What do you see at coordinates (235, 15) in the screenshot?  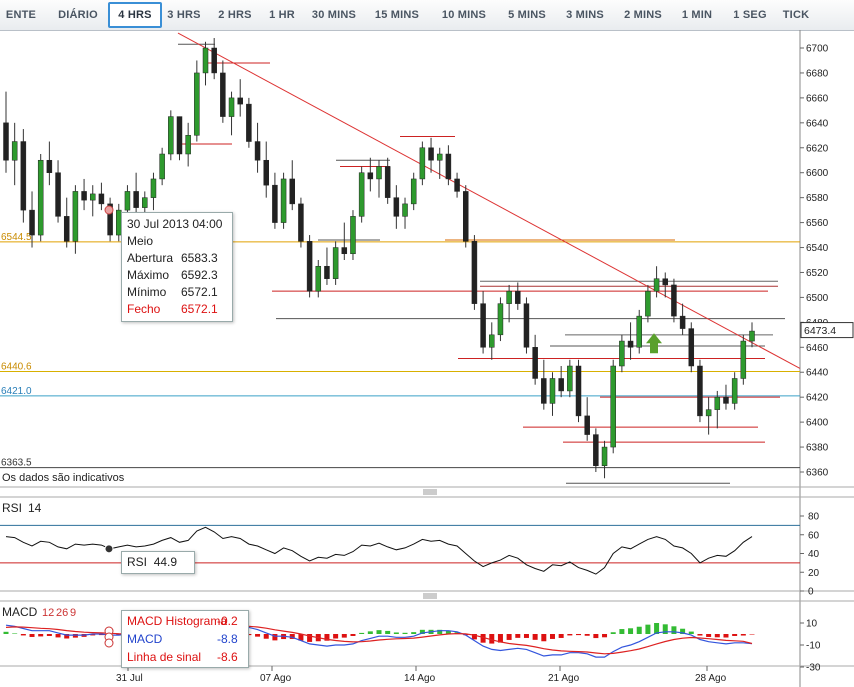 I see `timeframe-2-hrs: 2 HRS` at bounding box center [235, 15].